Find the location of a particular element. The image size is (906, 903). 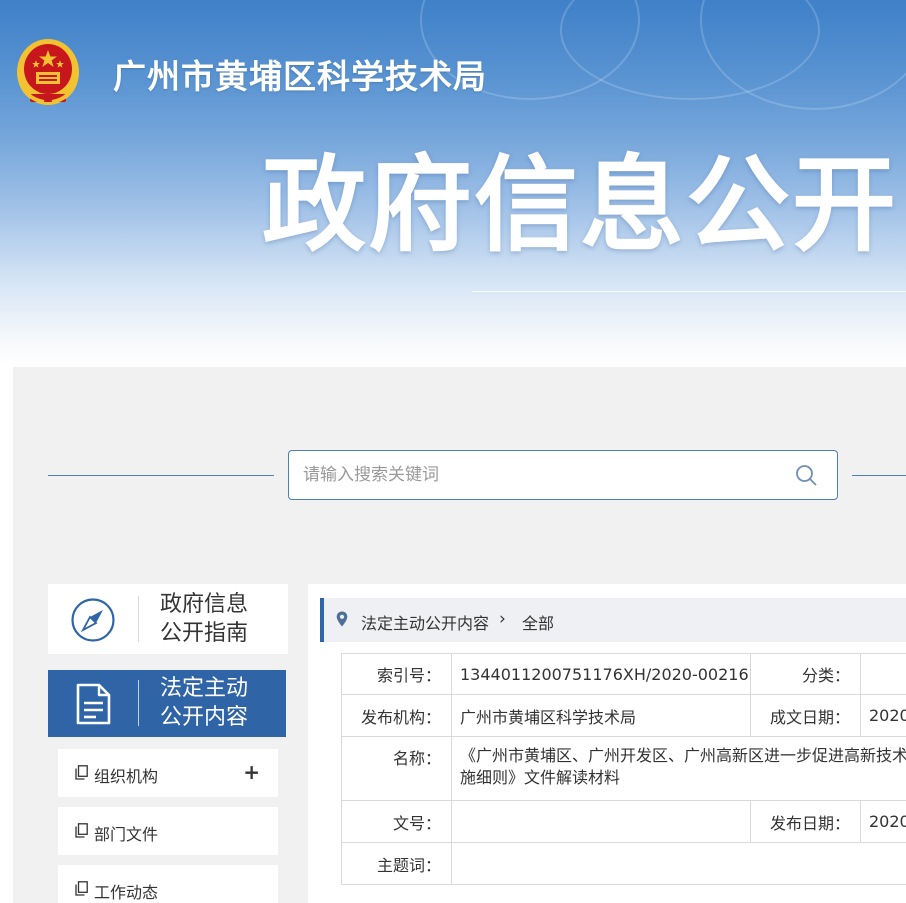

category-value is located at coordinates (883, 674).